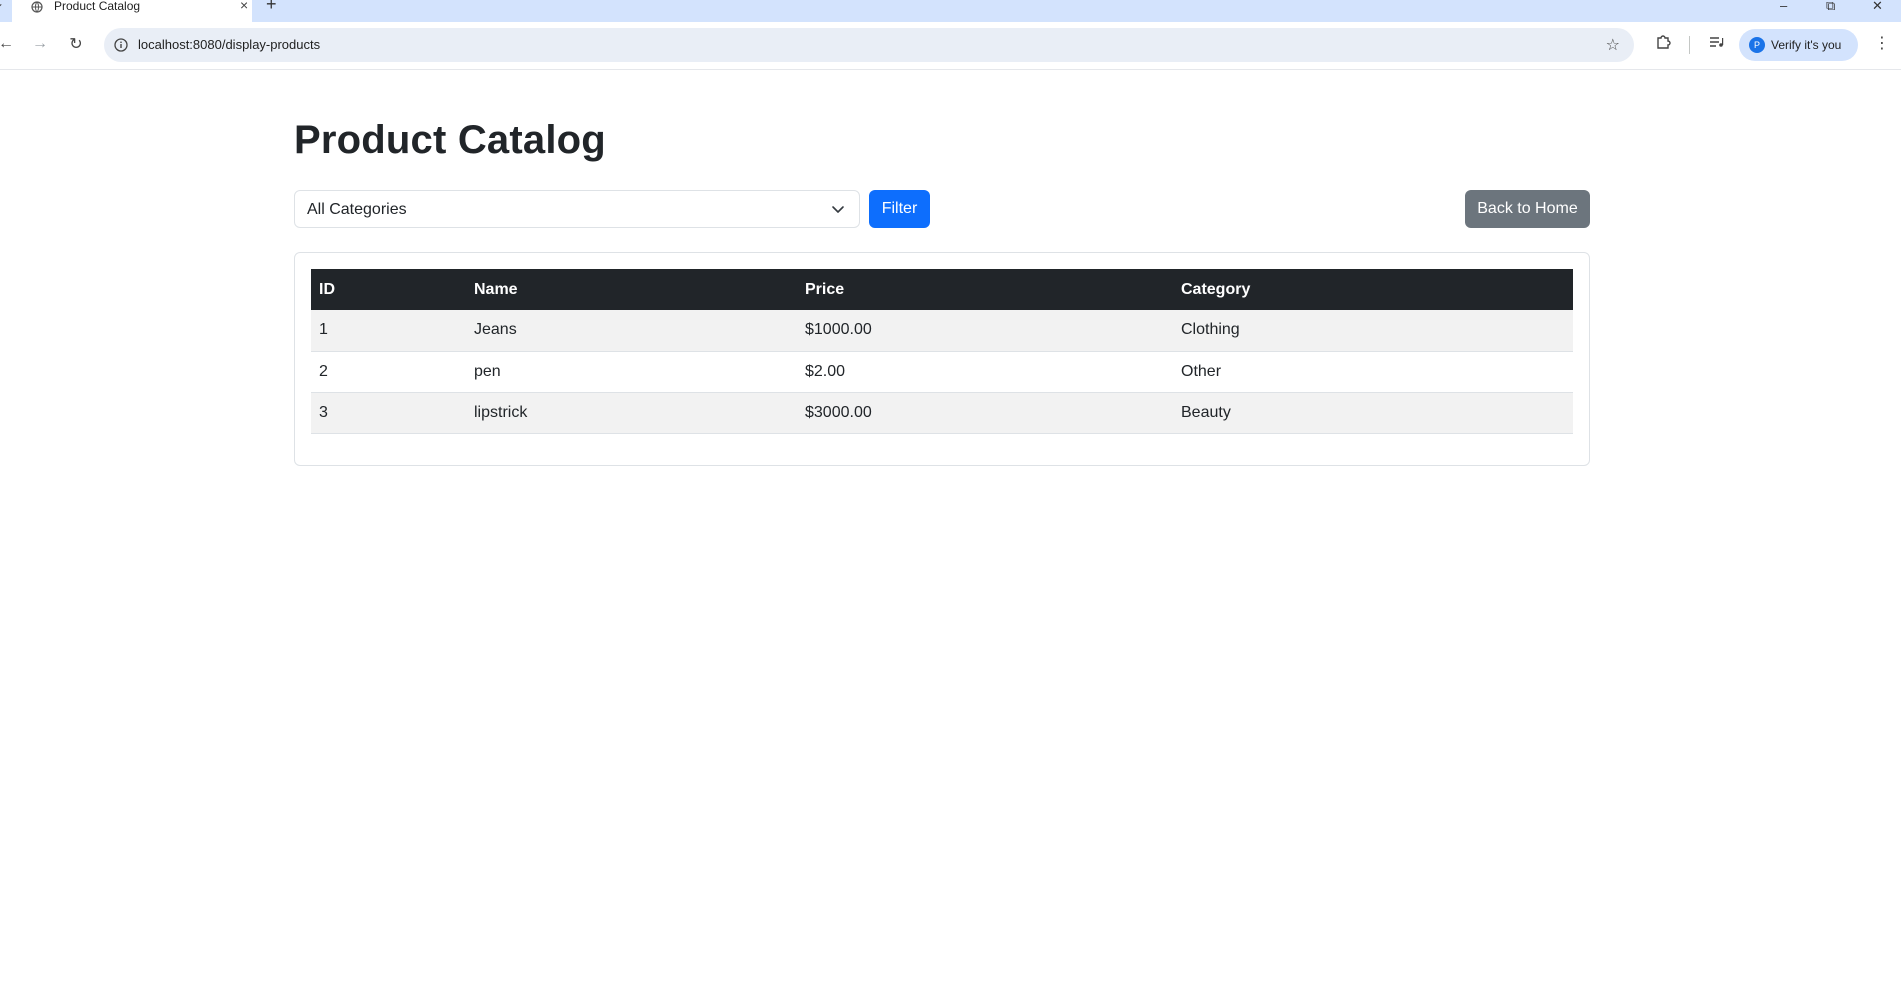  What do you see at coordinates (229, 44) in the screenshot?
I see `url-text: localhost:8080/display-products` at bounding box center [229, 44].